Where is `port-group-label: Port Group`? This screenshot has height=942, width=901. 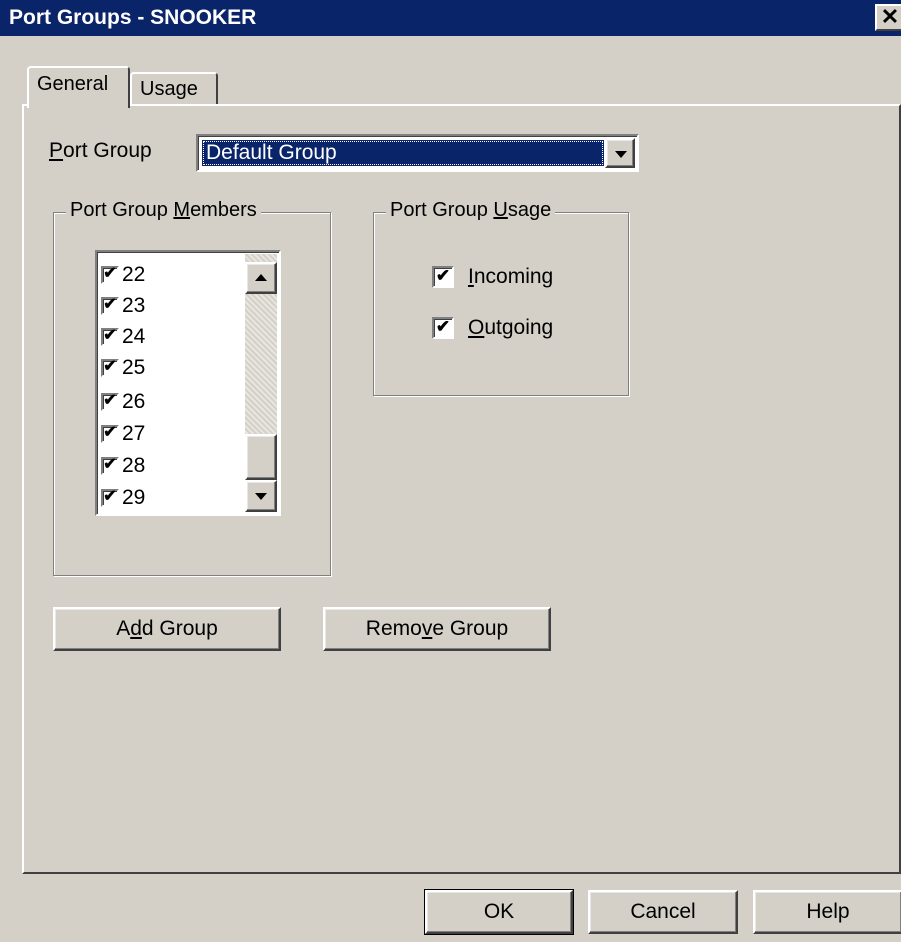
port-group-label: Port Group is located at coordinates (100, 150).